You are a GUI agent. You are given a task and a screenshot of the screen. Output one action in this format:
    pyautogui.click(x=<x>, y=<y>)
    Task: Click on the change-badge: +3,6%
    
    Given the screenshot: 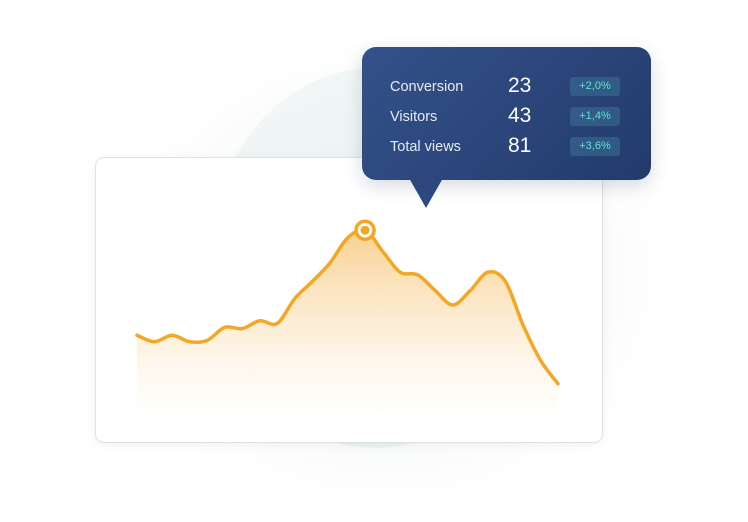 What is the action you would take?
    pyautogui.click(x=595, y=146)
    